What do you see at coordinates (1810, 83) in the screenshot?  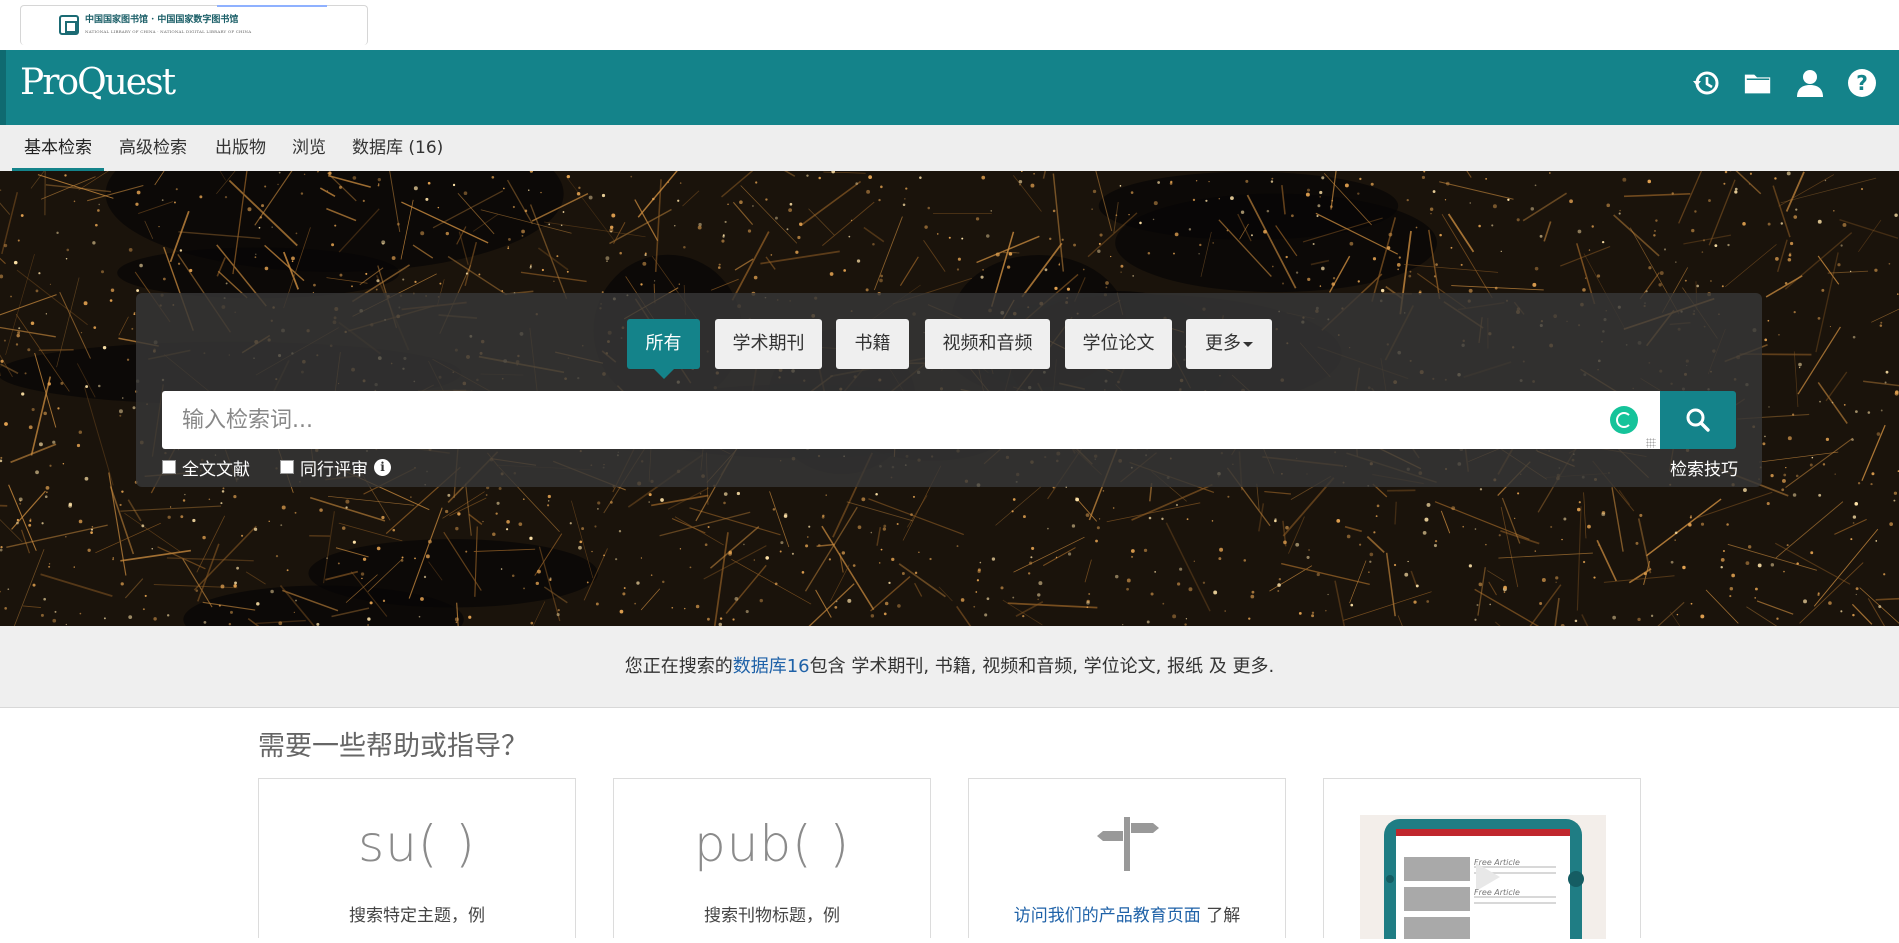 I see `user-icon` at bounding box center [1810, 83].